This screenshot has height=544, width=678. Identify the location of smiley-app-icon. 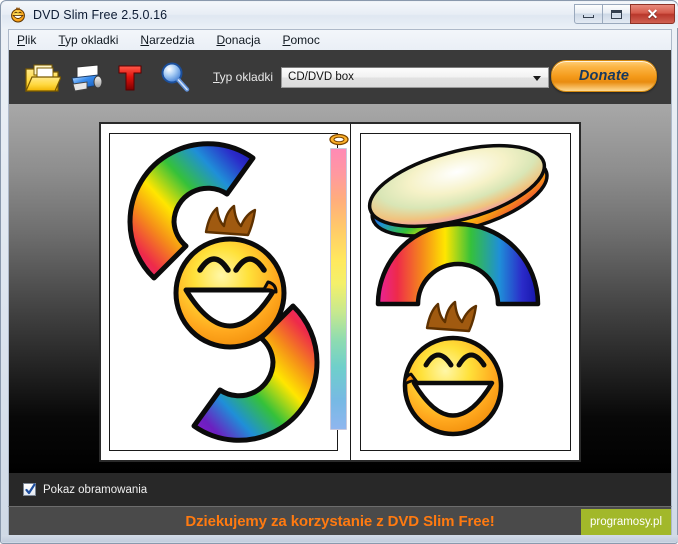
(18, 15).